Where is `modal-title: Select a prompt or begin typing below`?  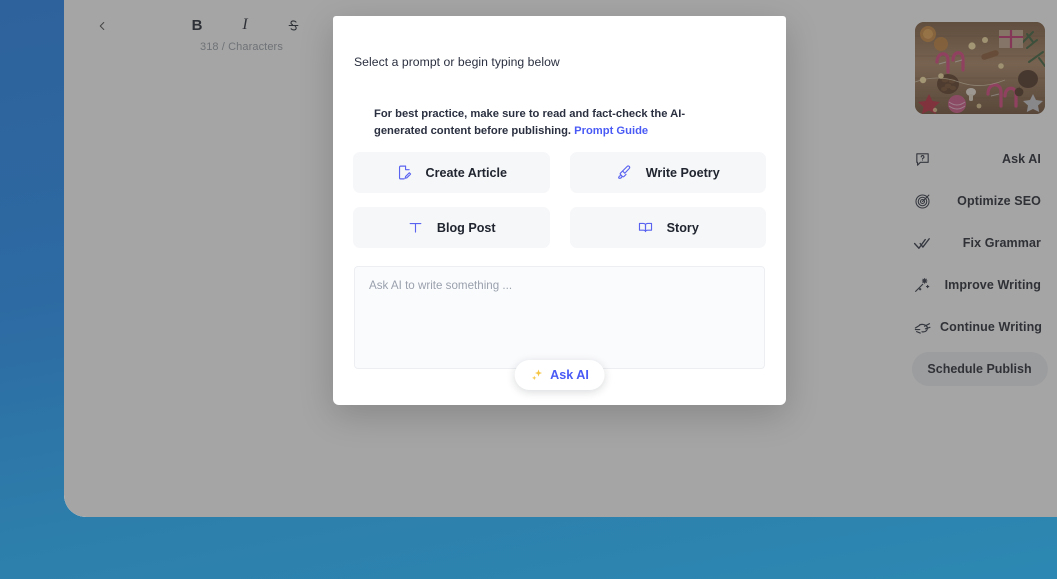 modal-title: Select a prompt or begin typing below is located at coordinates (457, 62).